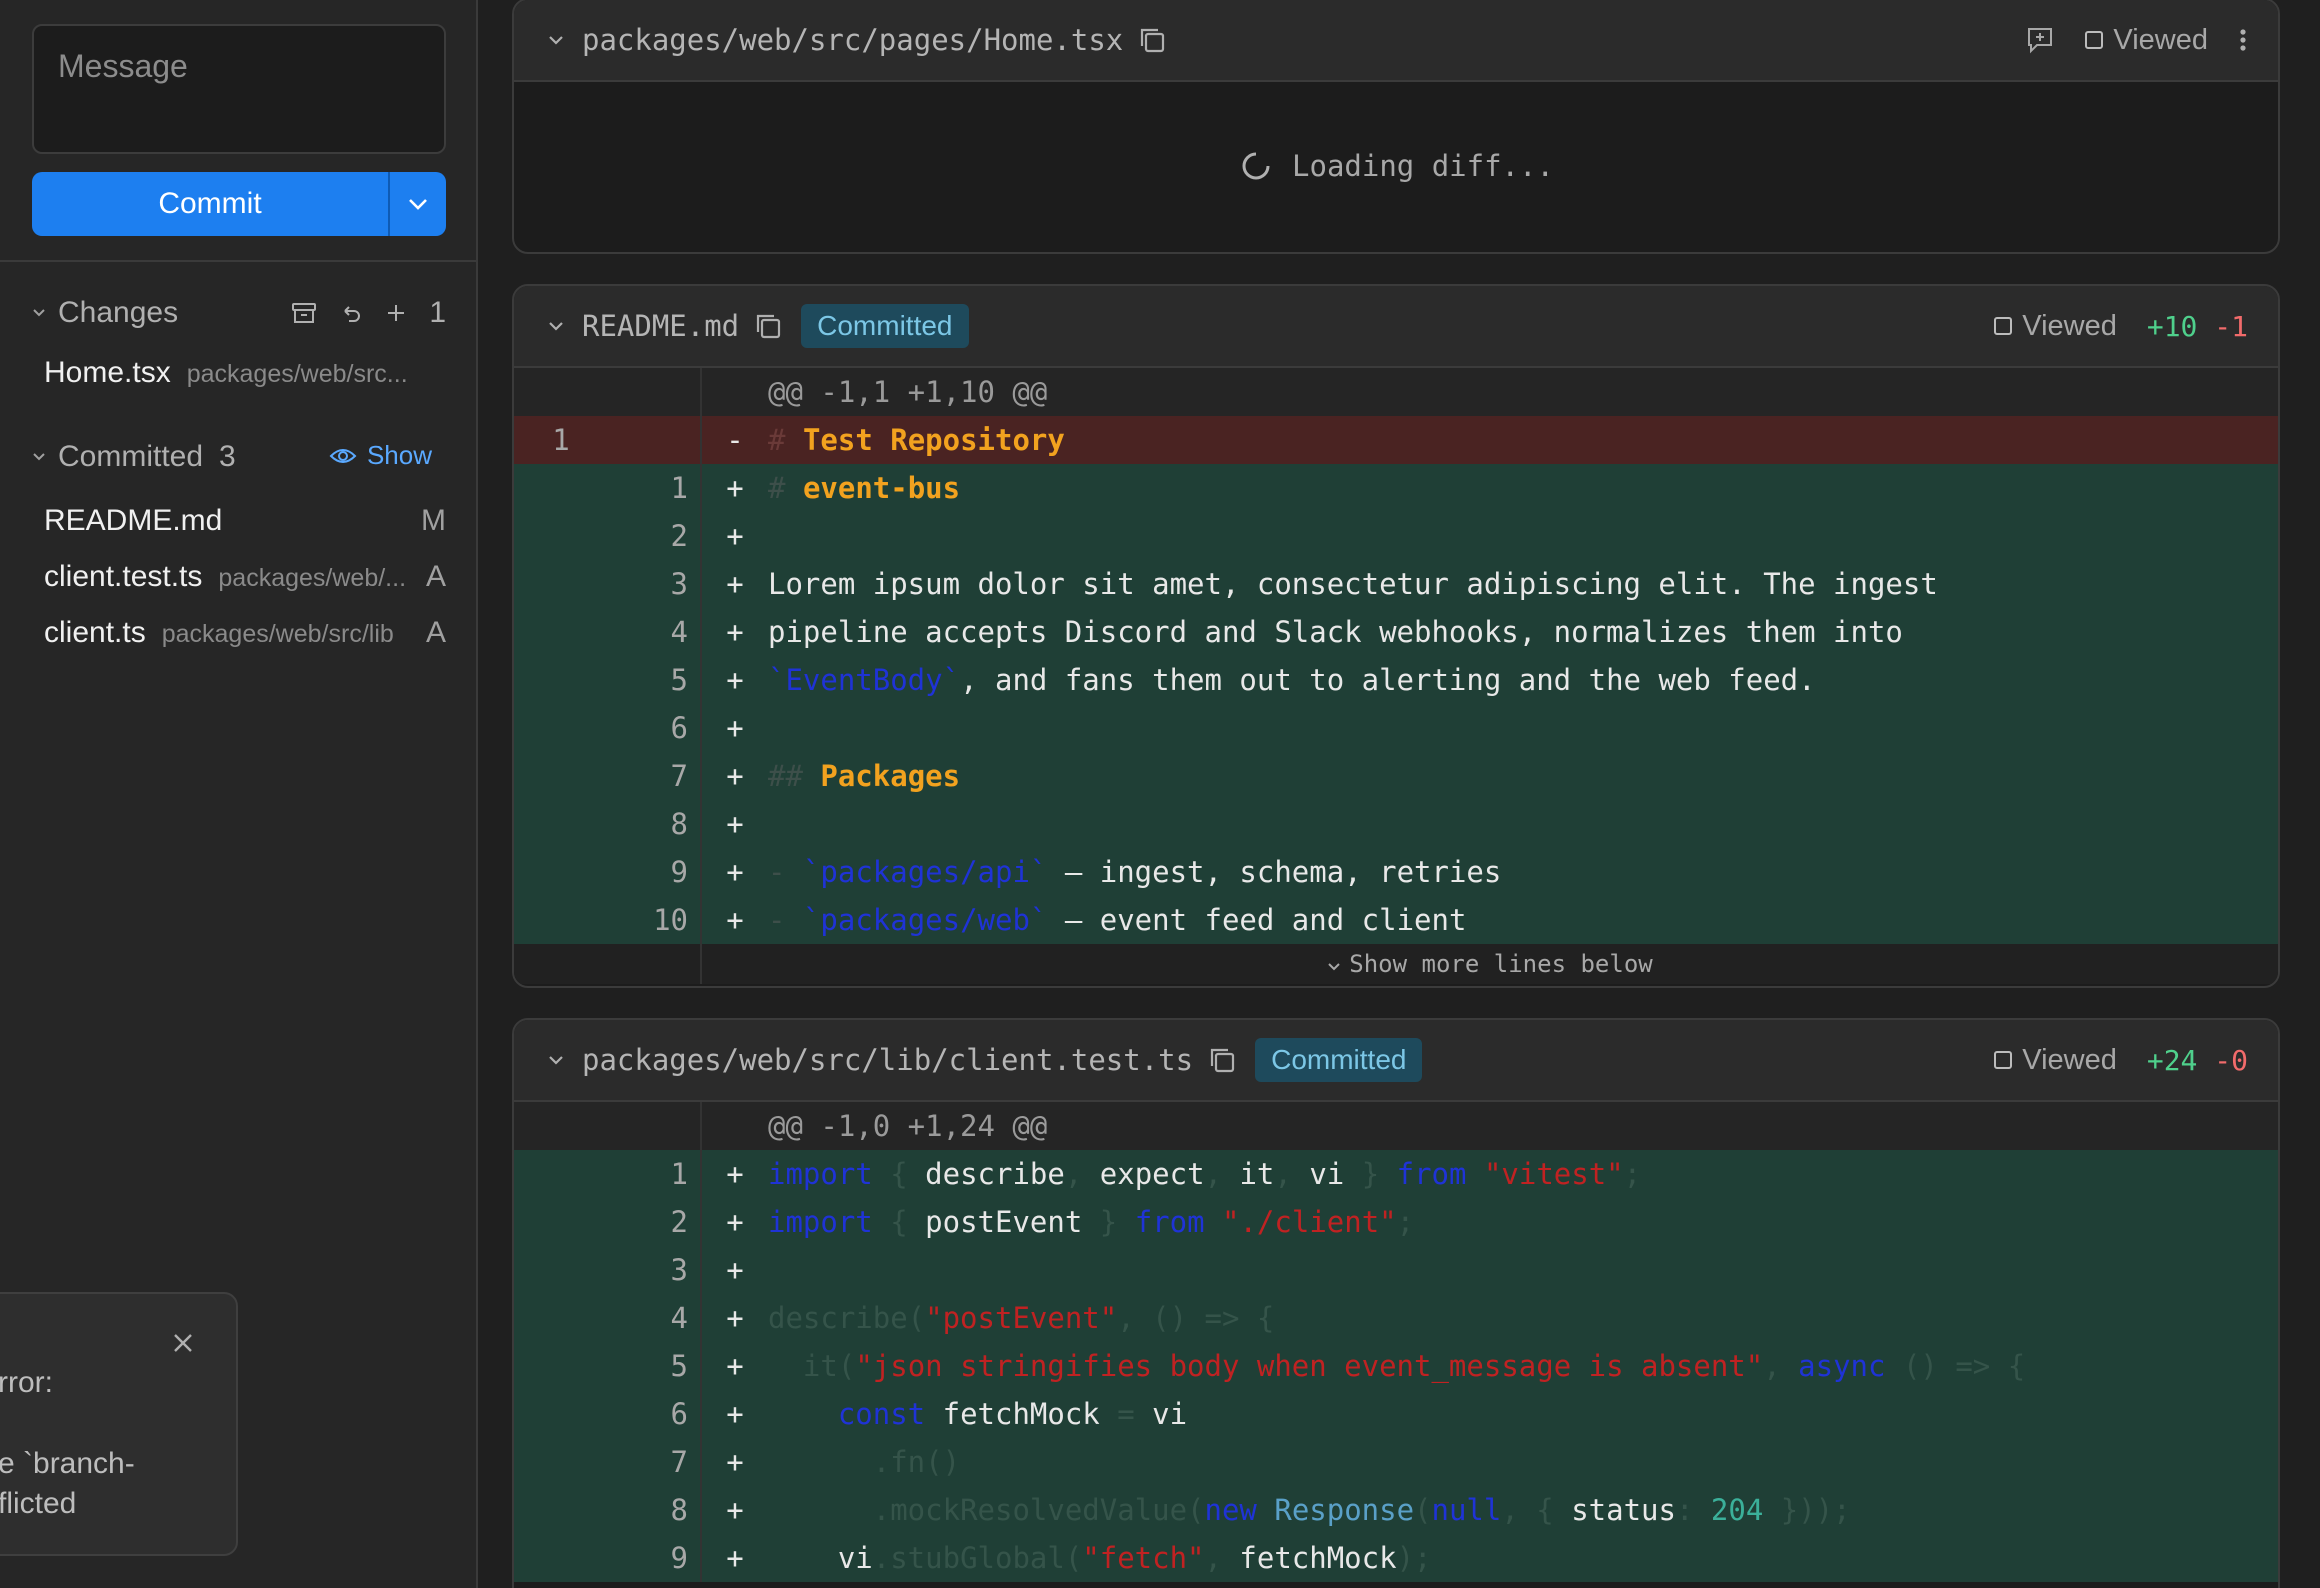 This screenshot has height=1588, width=2320. What do you see at coordinates (1396, 327) in the screenshot?
I see `diff-card-header: README.md Committed Viewed +10 -1` at bounding box center [1396, 327].